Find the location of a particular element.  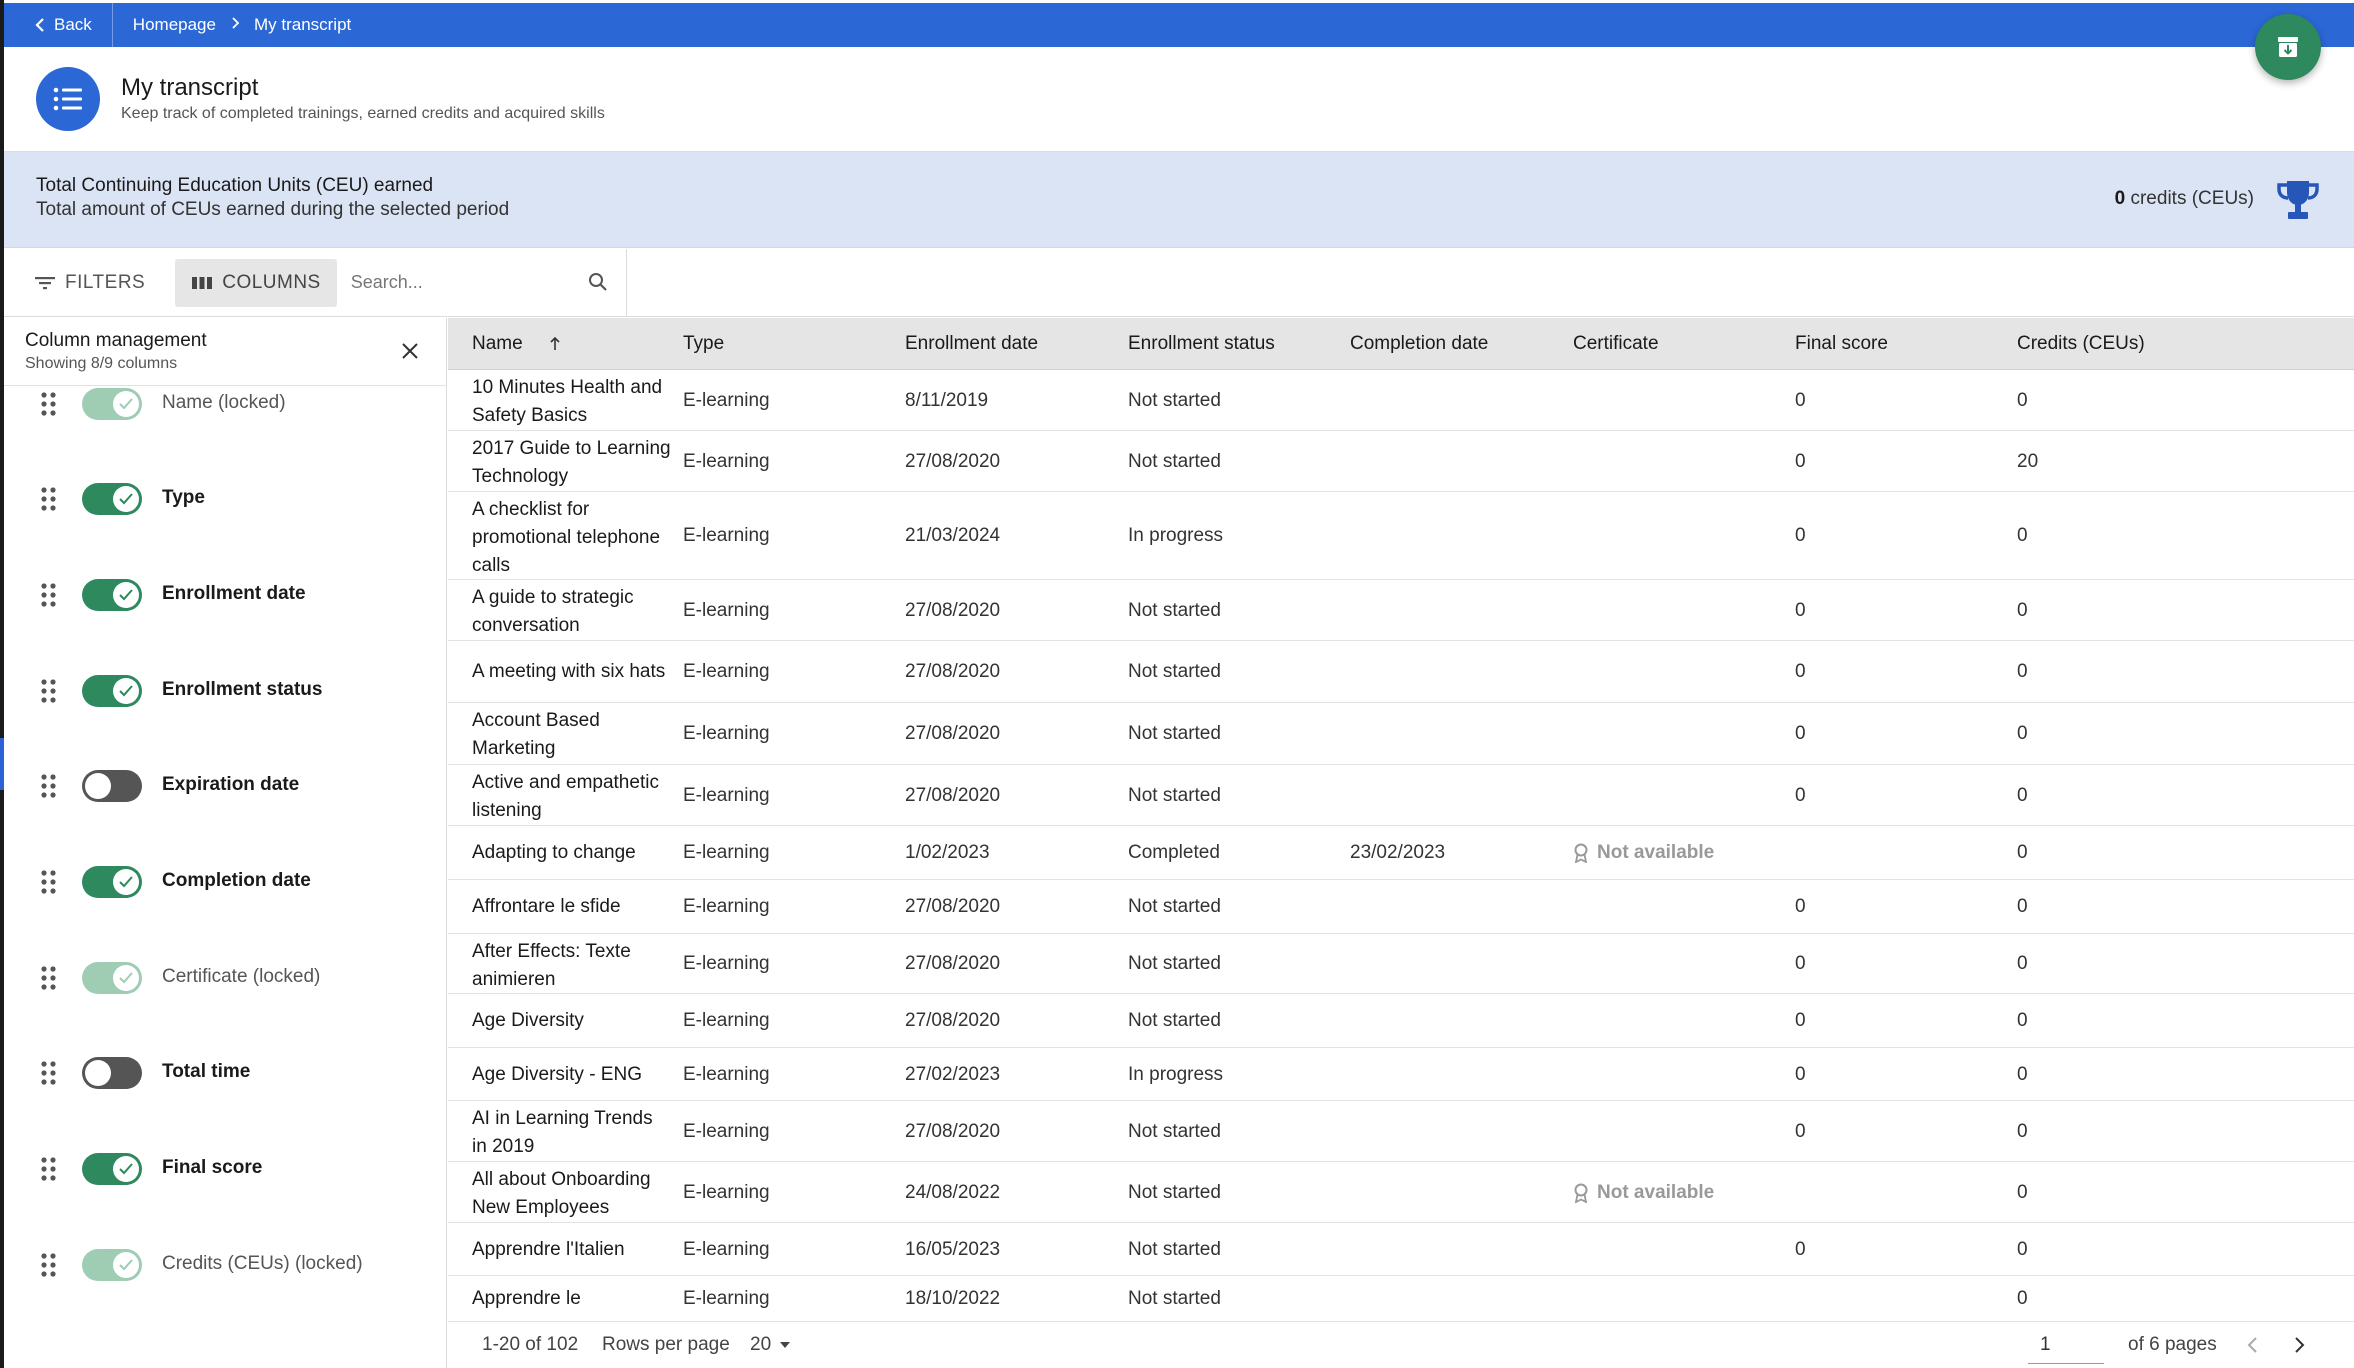

column-header-credits: Credits (CEUs) is located at coordinates (2081, 344).